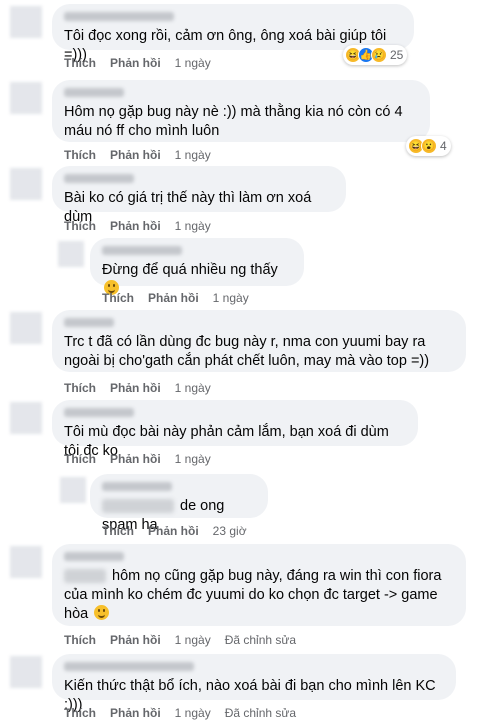  Describe the element at coordinates (379, 55) in the screenshot. I see `sad-icon: 😢` at that location.